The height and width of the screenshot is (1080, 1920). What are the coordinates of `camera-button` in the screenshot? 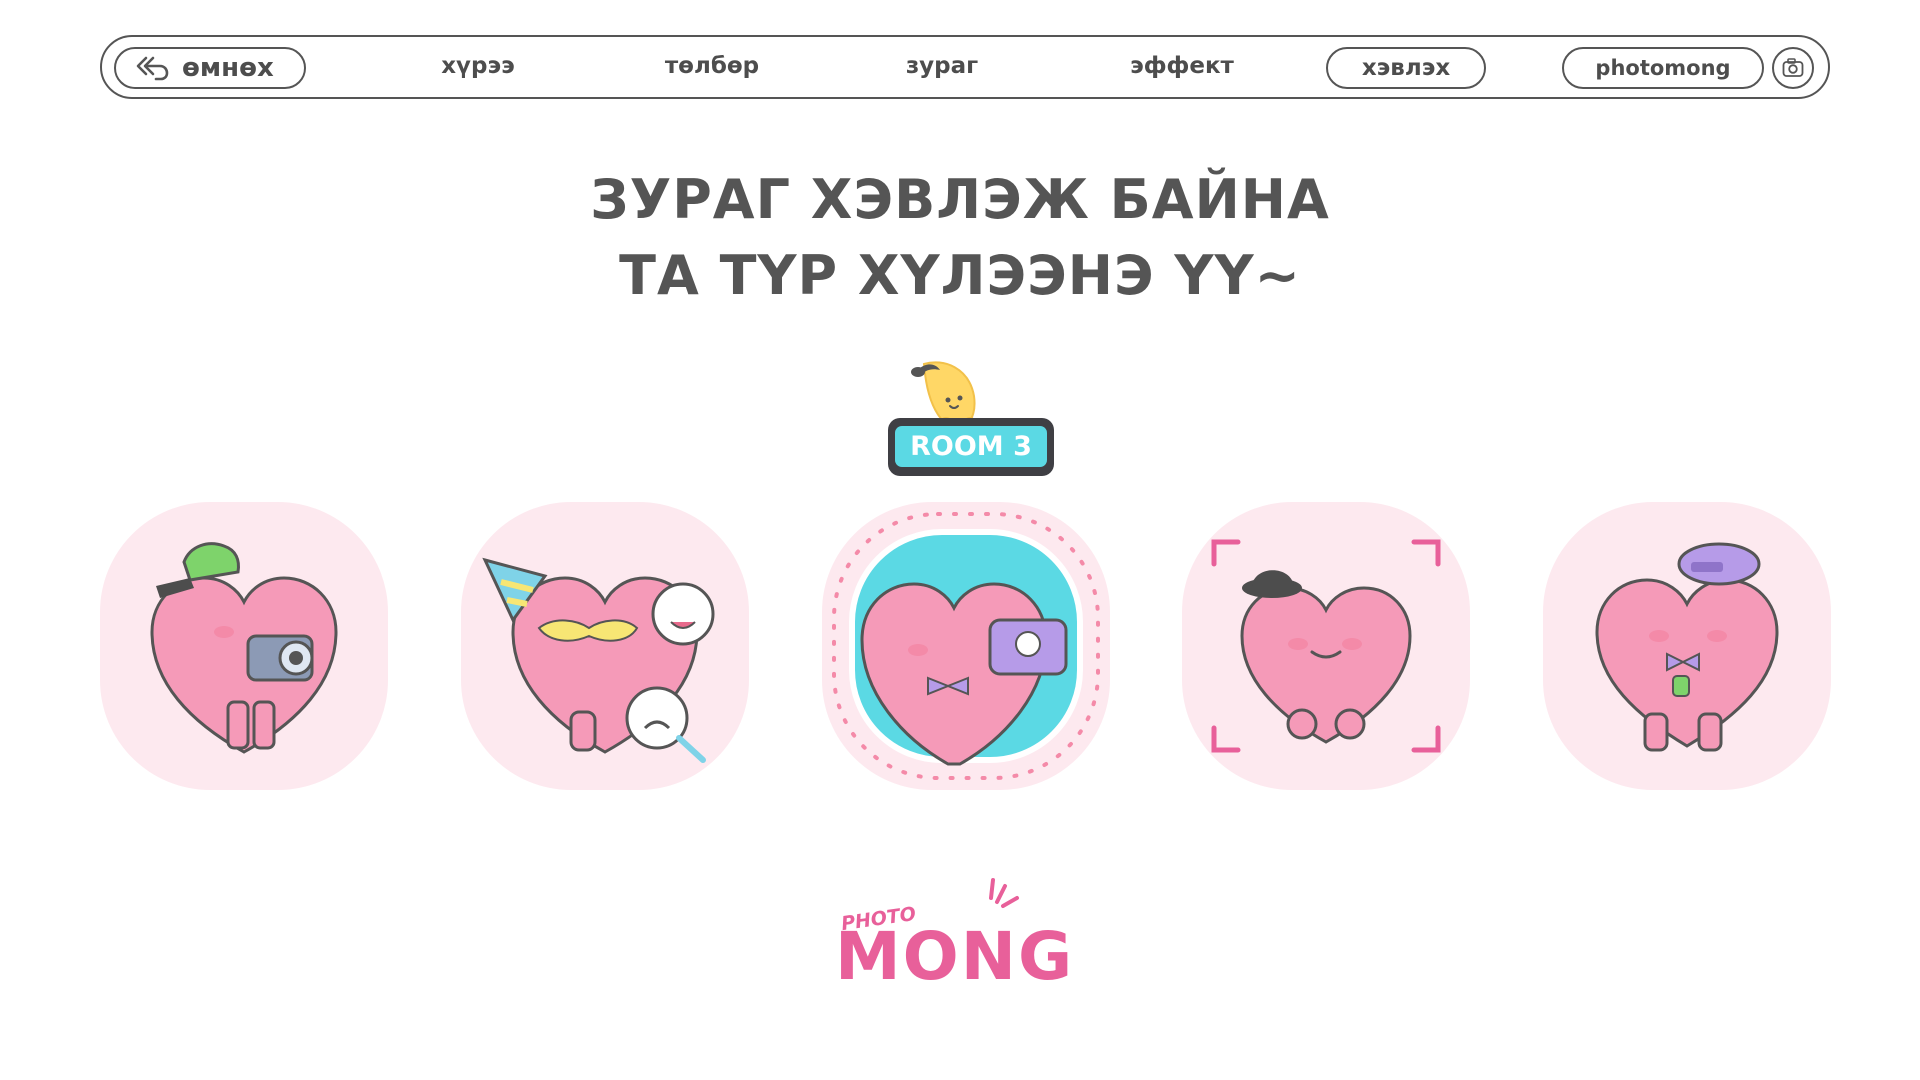 It's located at (1793, 68).